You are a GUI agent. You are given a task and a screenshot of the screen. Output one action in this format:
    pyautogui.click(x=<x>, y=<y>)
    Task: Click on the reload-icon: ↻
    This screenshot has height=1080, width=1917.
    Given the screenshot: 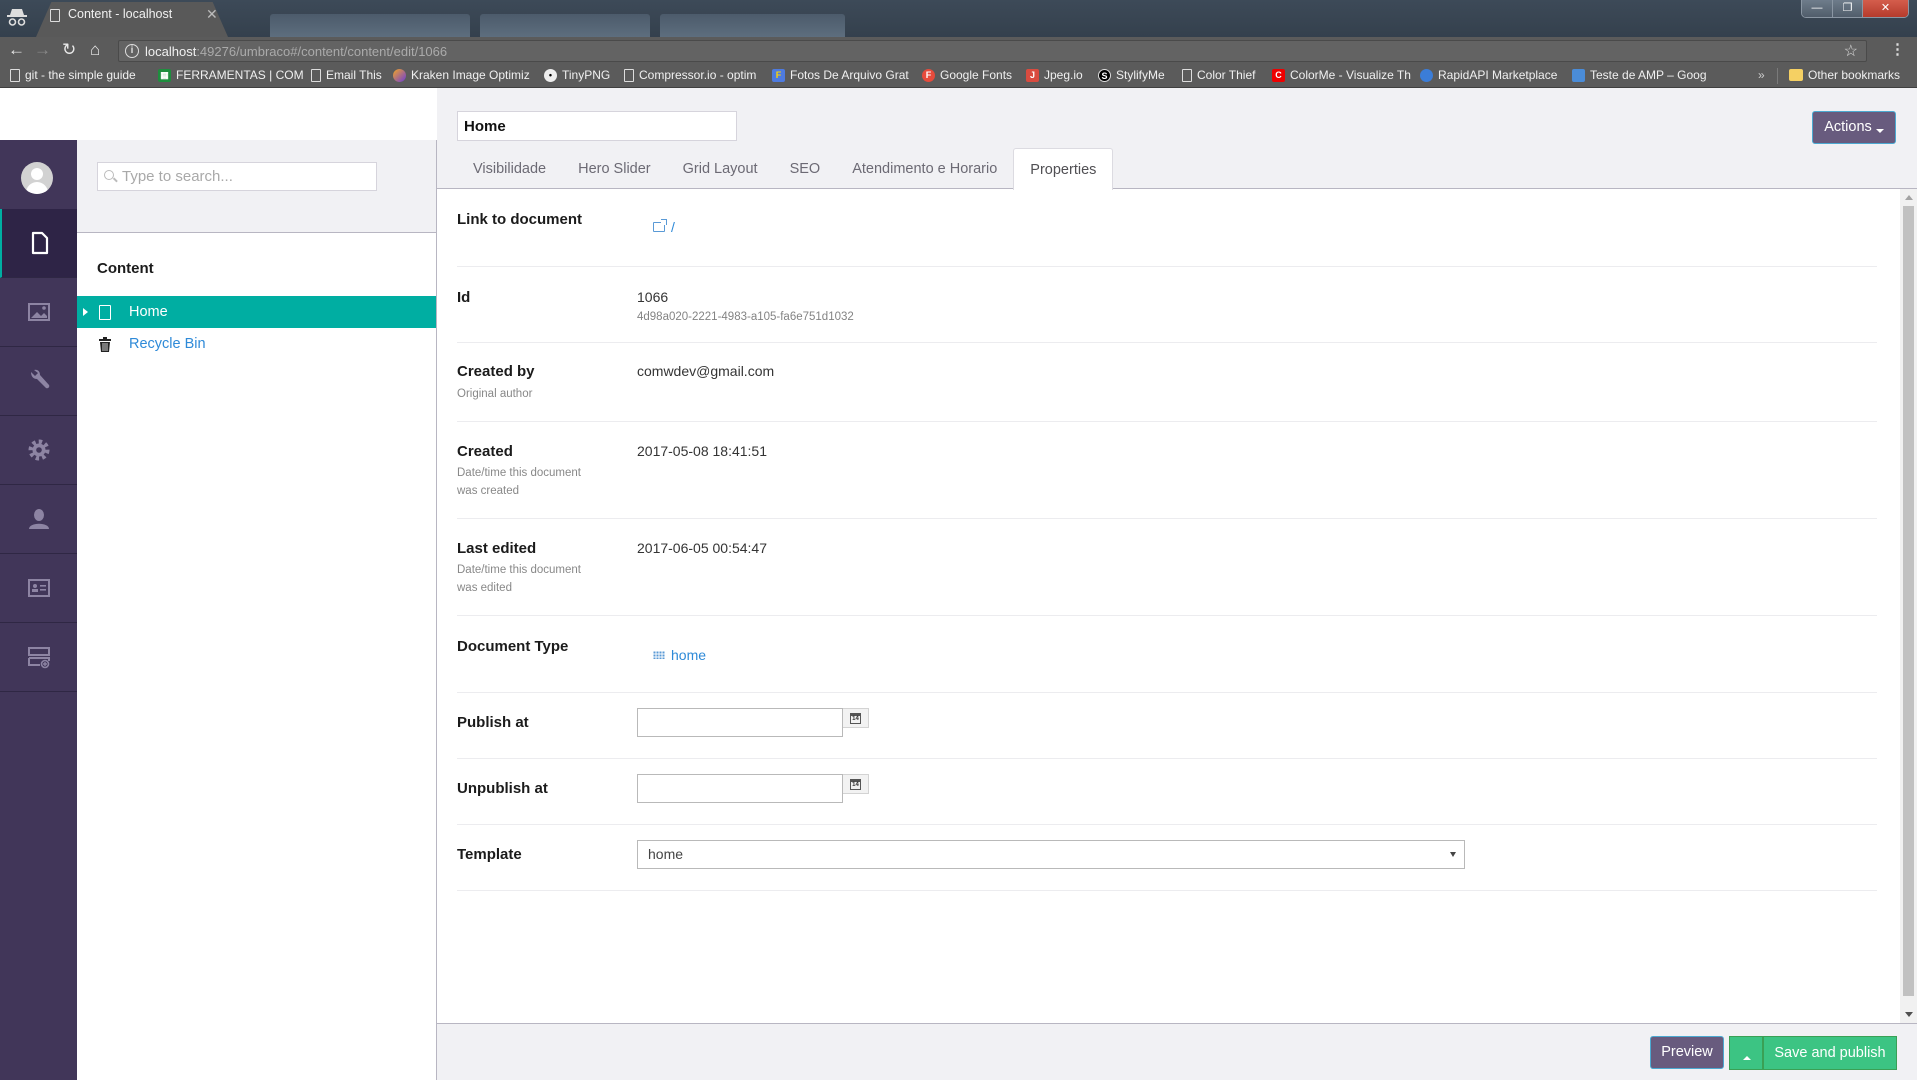 What is the action you would take?
    pyautogui.click(x=69, y=50)
    